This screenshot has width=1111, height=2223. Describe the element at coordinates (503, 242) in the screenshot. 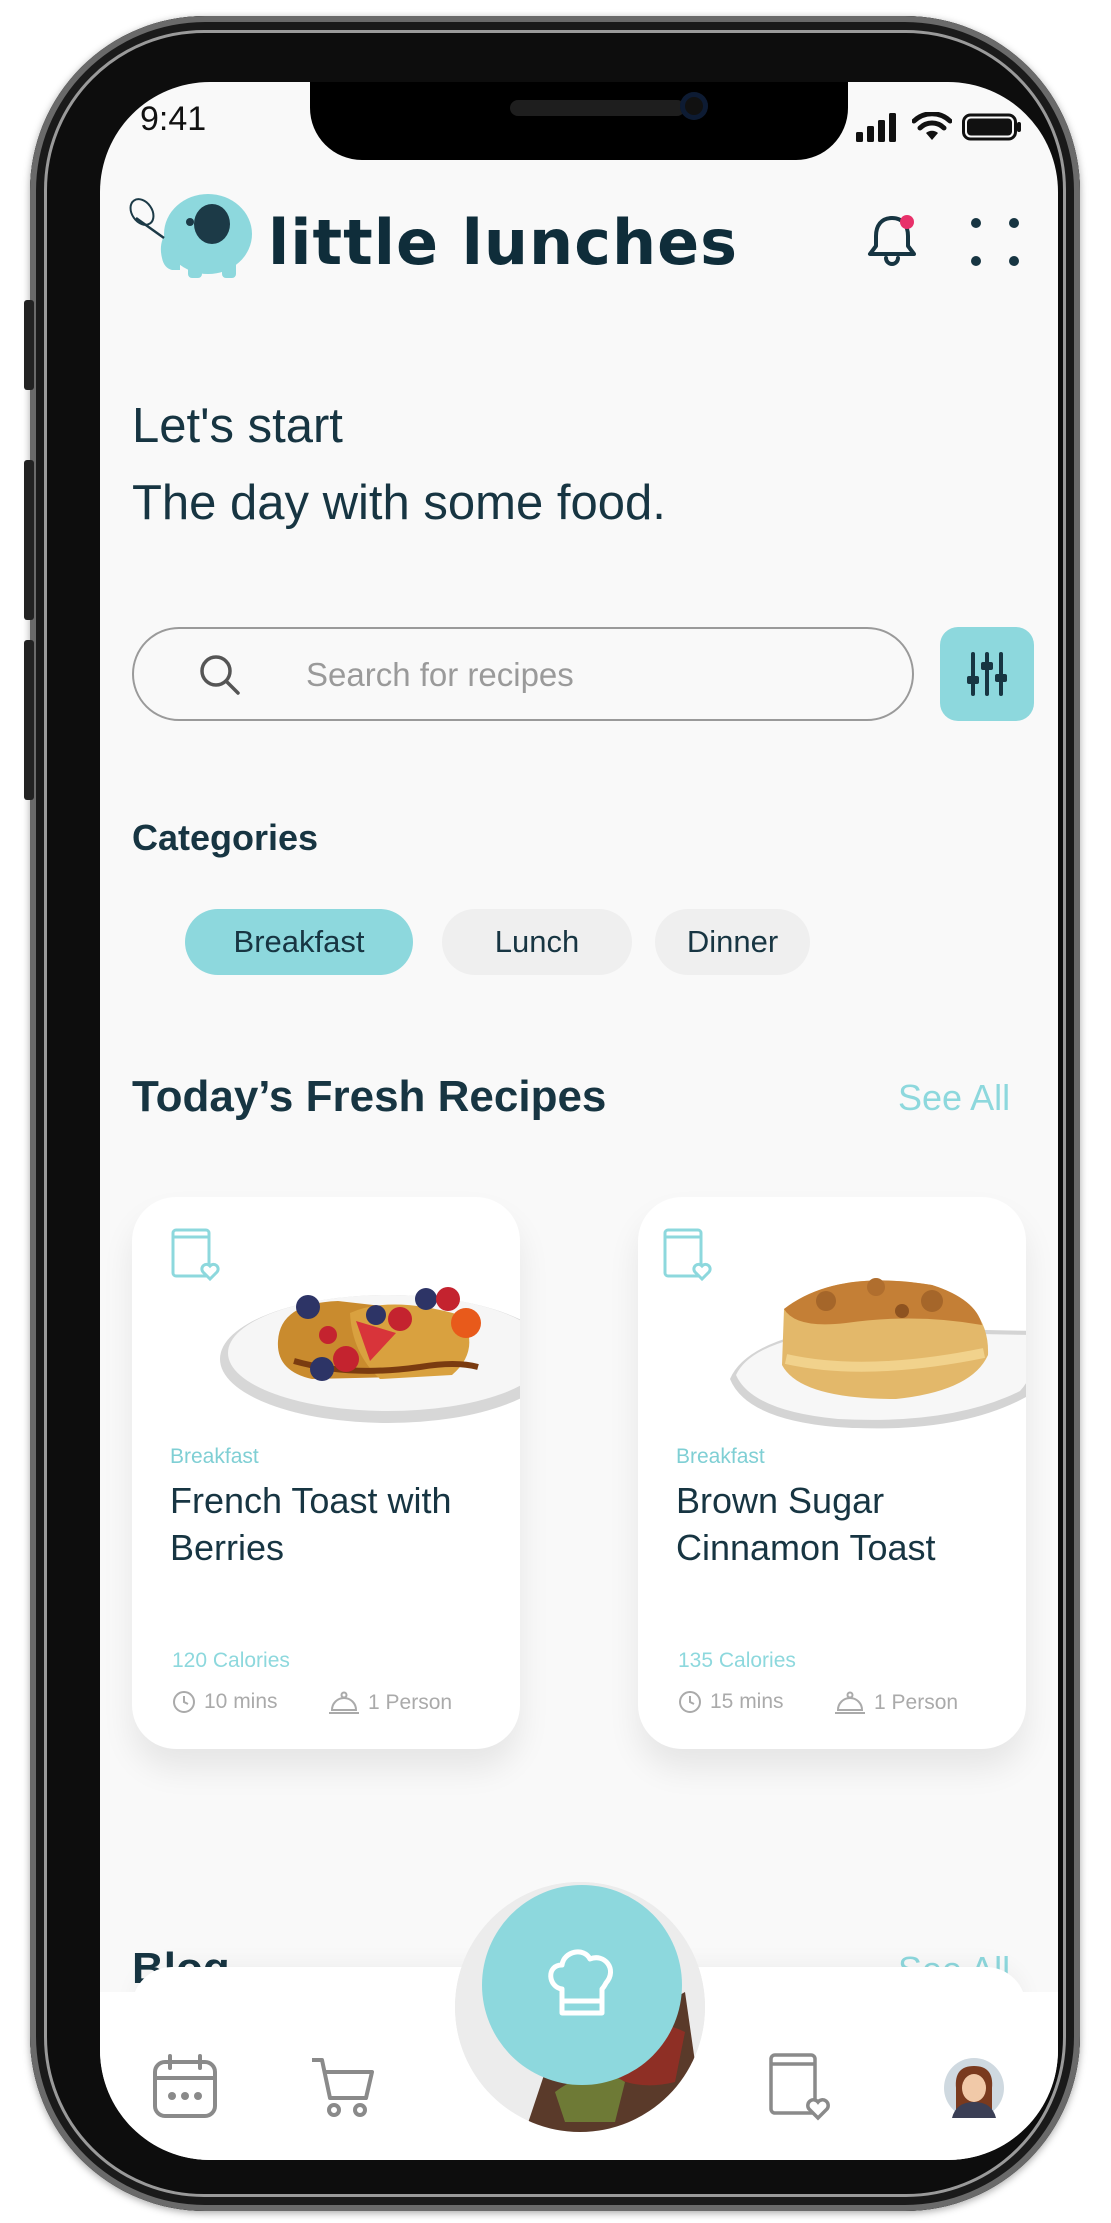

I see `app-logo-text: little lunches` at that location.